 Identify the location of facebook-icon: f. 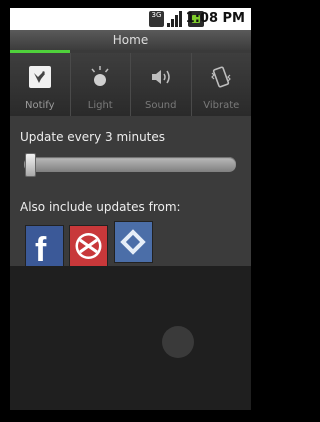
(44, 247).